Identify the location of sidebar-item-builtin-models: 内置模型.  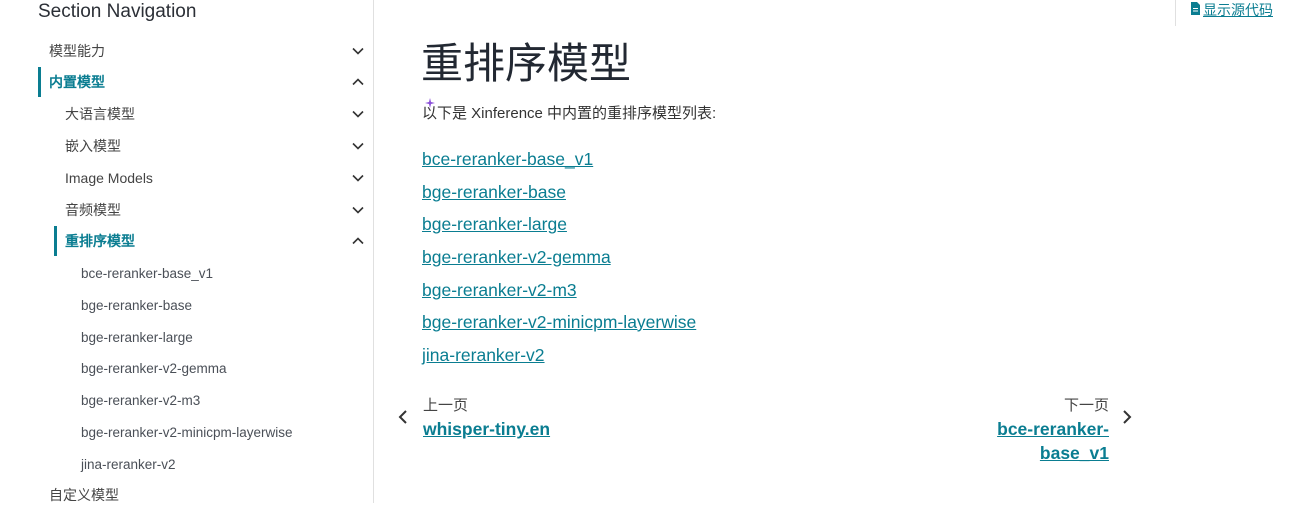
(203, 82).